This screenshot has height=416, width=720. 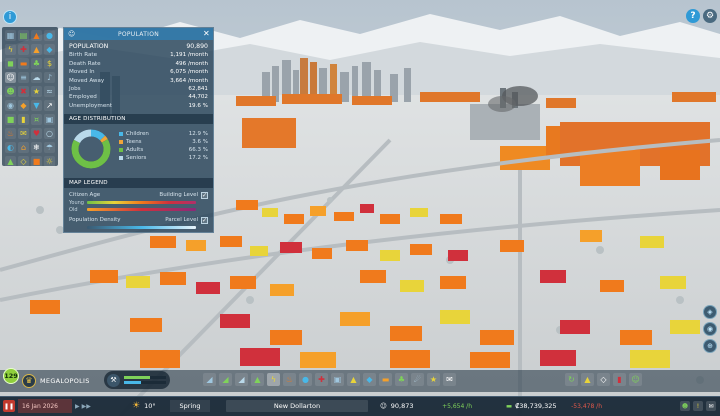 I want to click on chat-tool: ✉, so click(x=449, y=379).